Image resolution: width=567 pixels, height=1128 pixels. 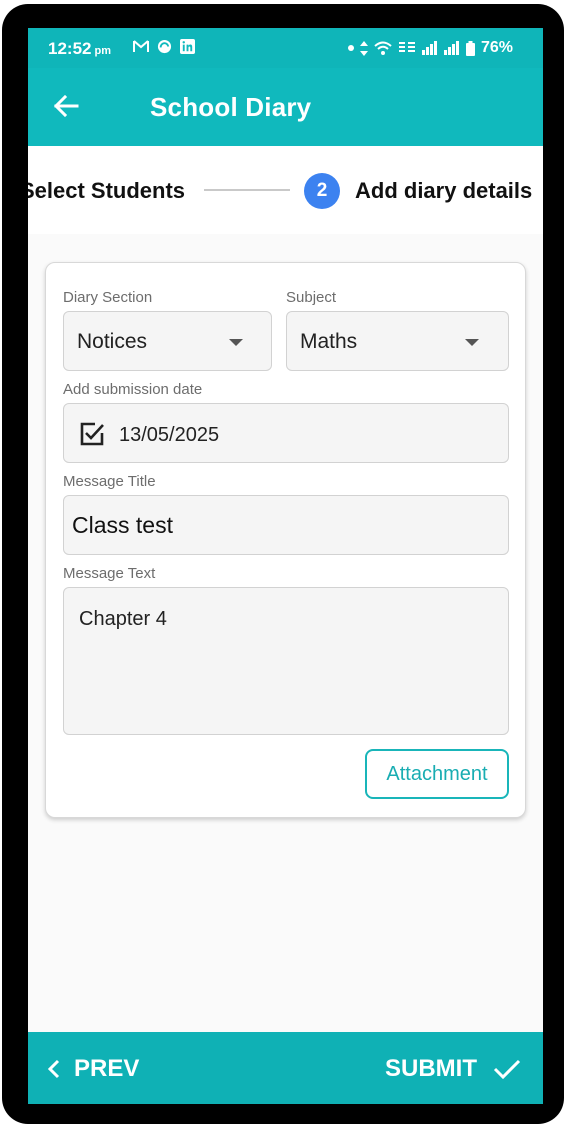 What do you see at coordinates (133, 389) in the screenshot?
I see `submission-date-label: Add submission date` at bounding box center [133, 389].